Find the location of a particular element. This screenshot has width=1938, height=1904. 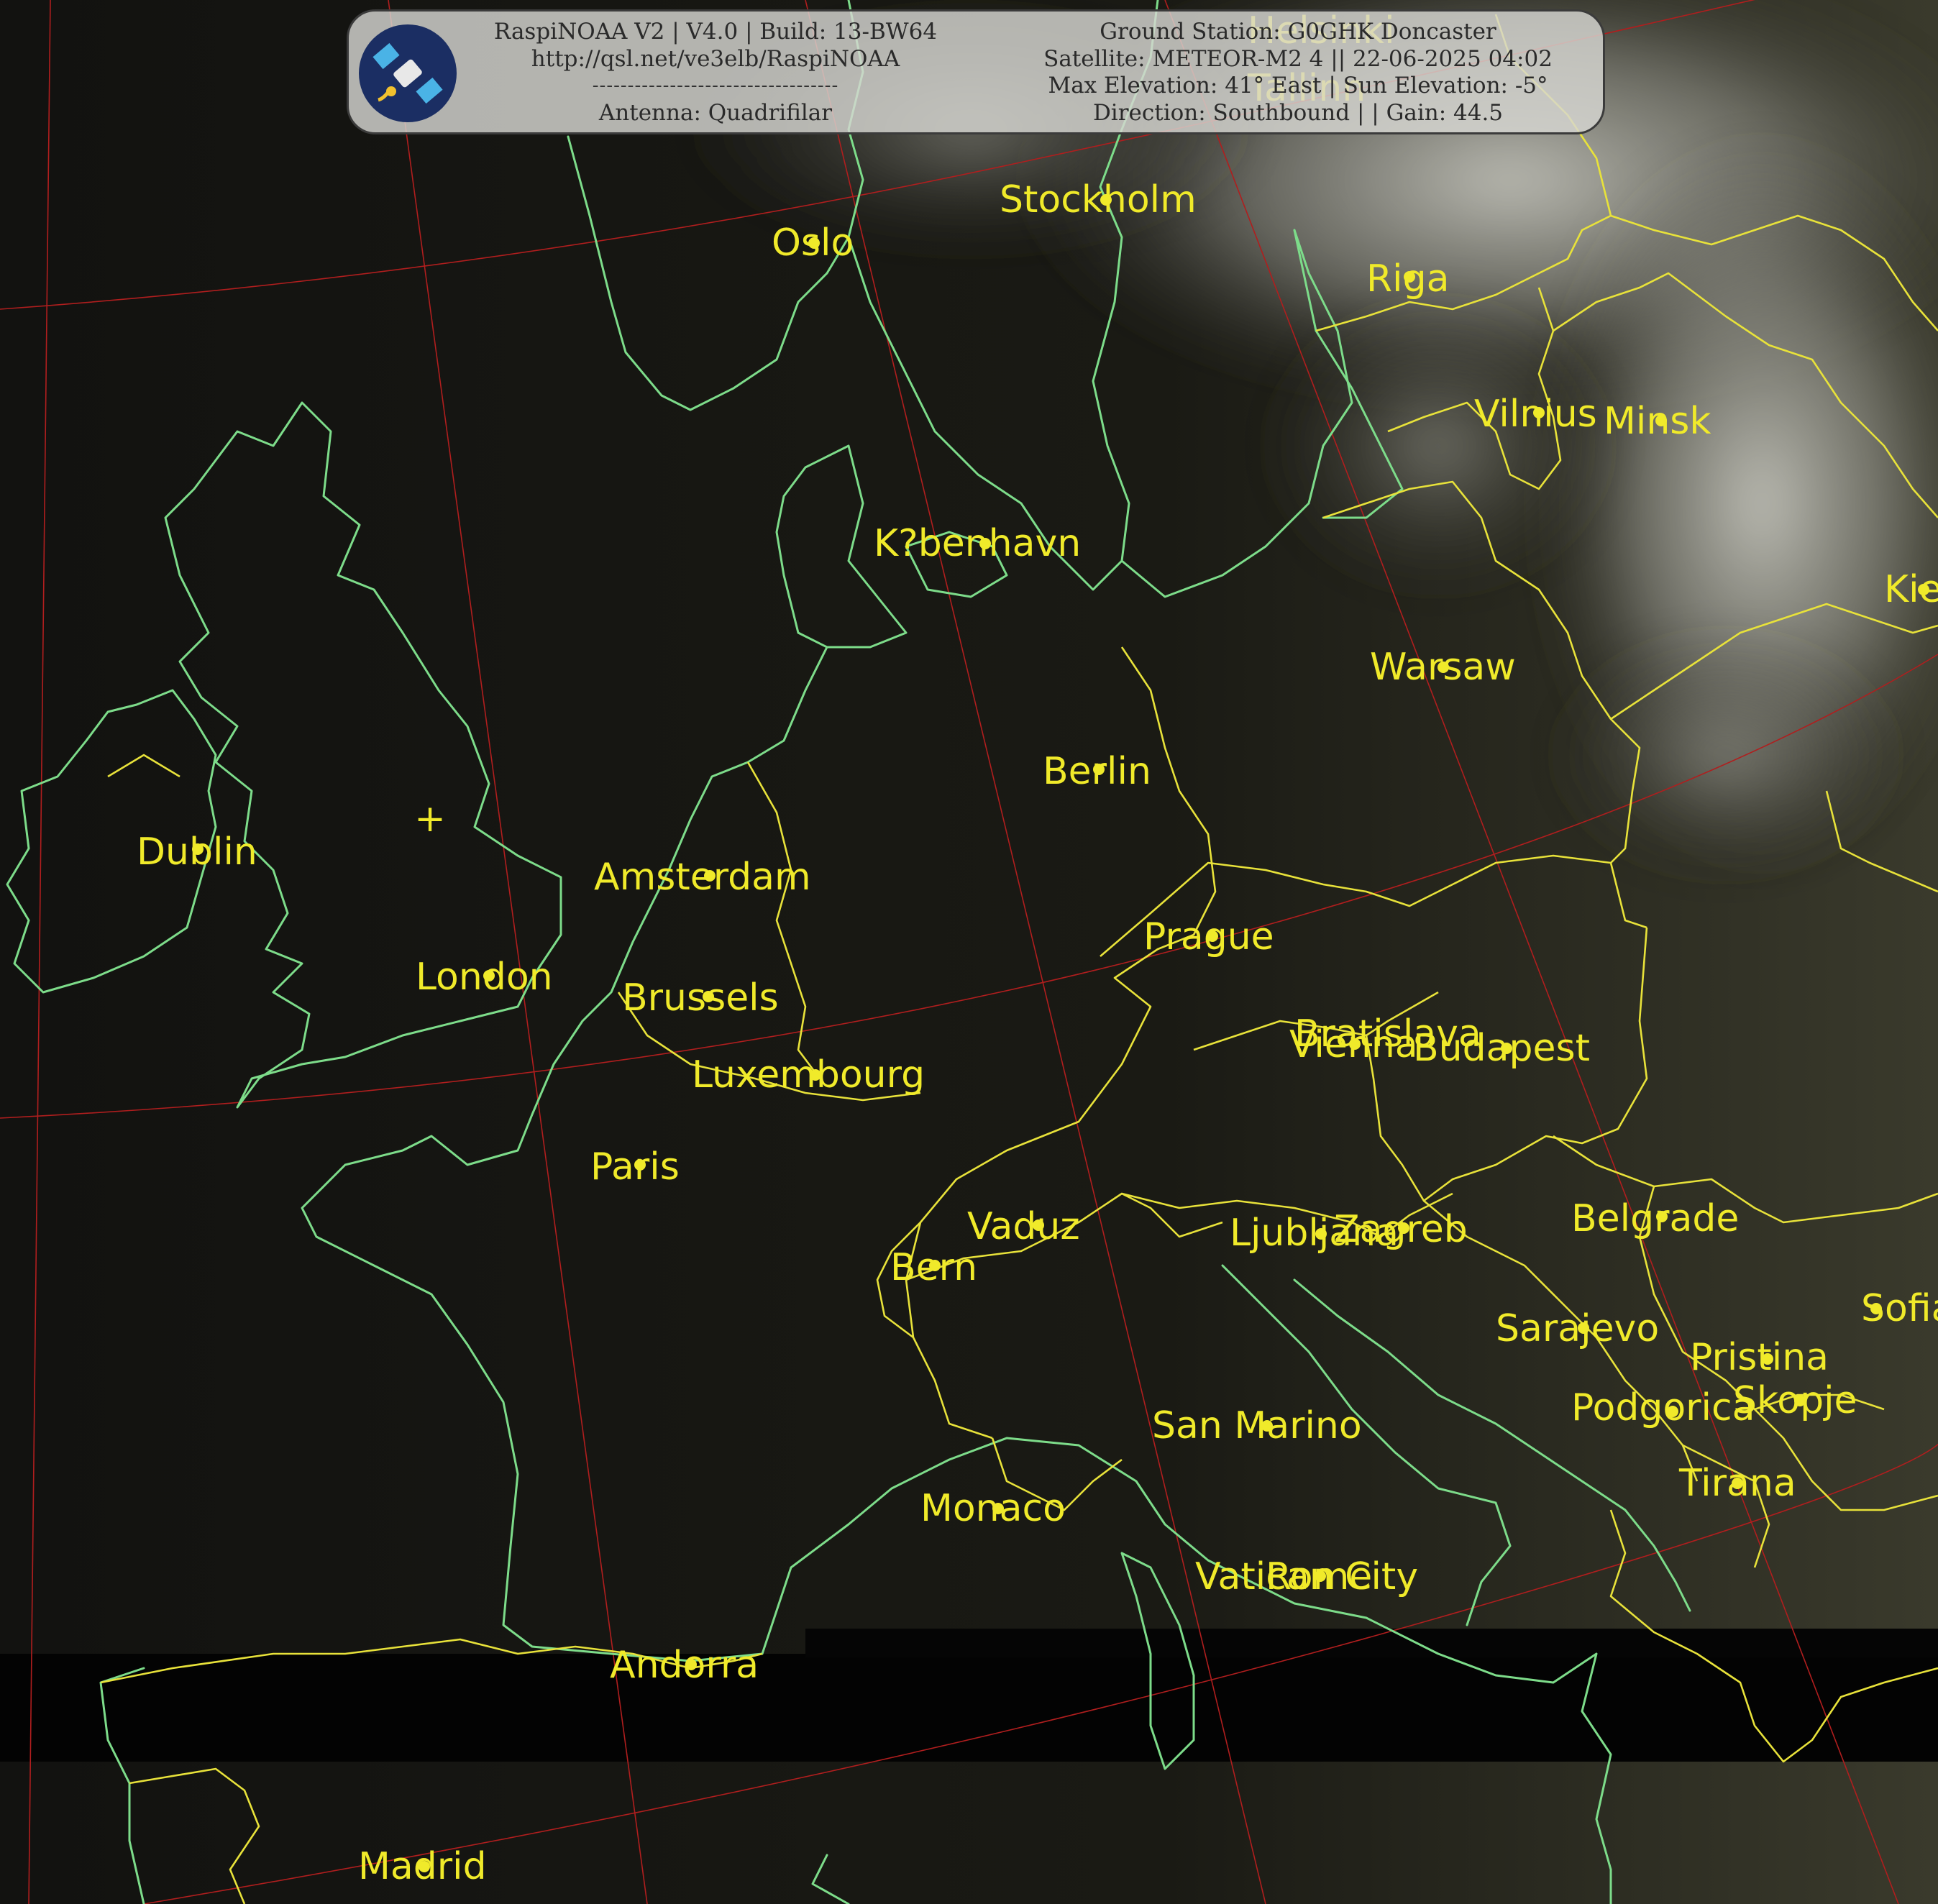

city-dot-amsterdam is located at coordinates (710, 876).